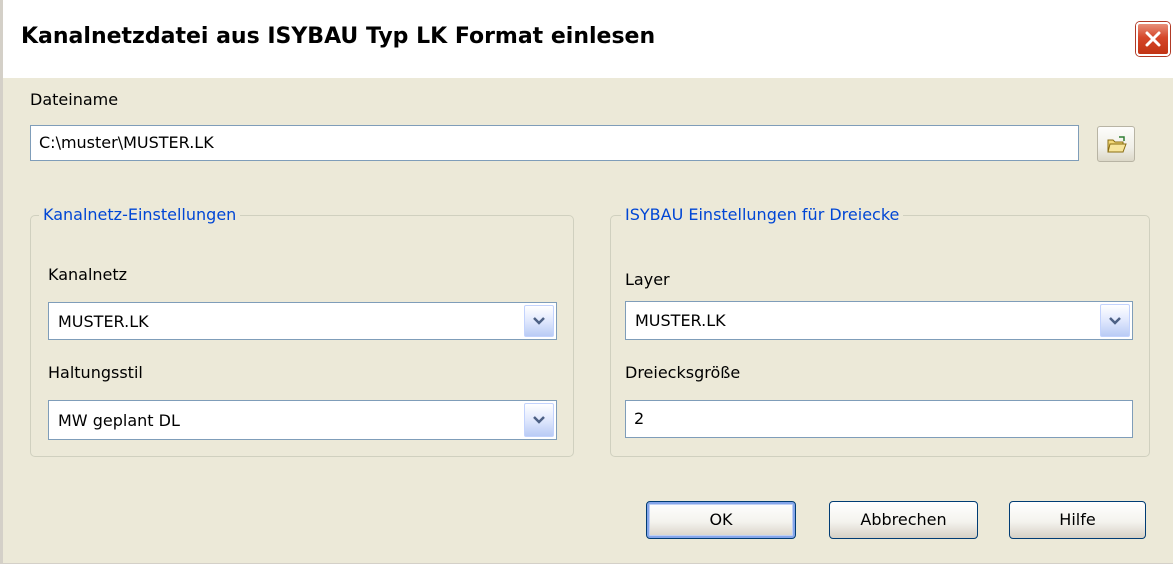  Describe the element at coordinates (95, 372) in the screenshot. I see `haltungsstil-label: Haltungsstil` at that location.